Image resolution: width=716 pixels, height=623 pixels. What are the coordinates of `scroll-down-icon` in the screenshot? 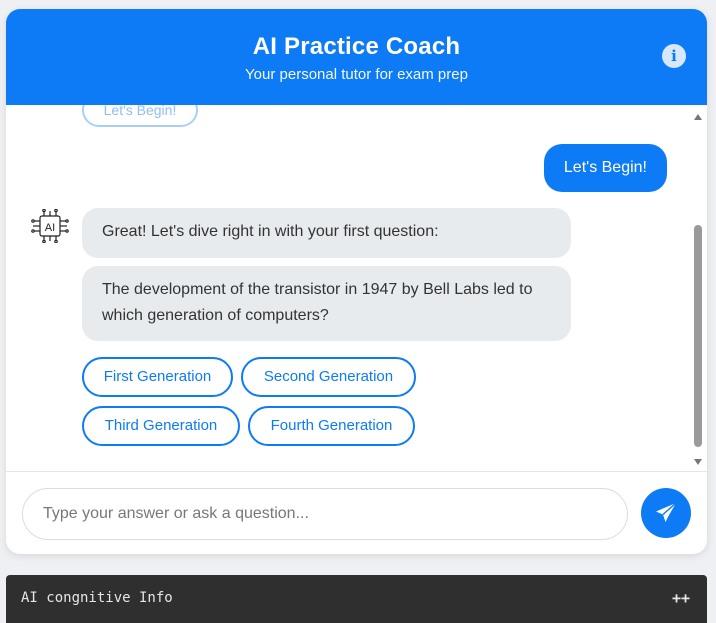 It's located at (698, 462).